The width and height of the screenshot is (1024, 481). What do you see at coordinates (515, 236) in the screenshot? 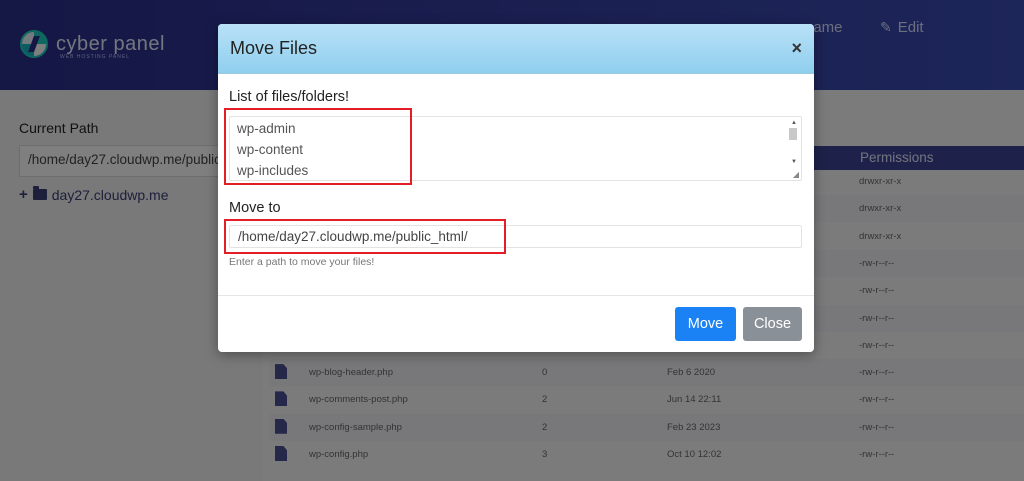
I see `move-to-input` at bounding box center [515, 236].